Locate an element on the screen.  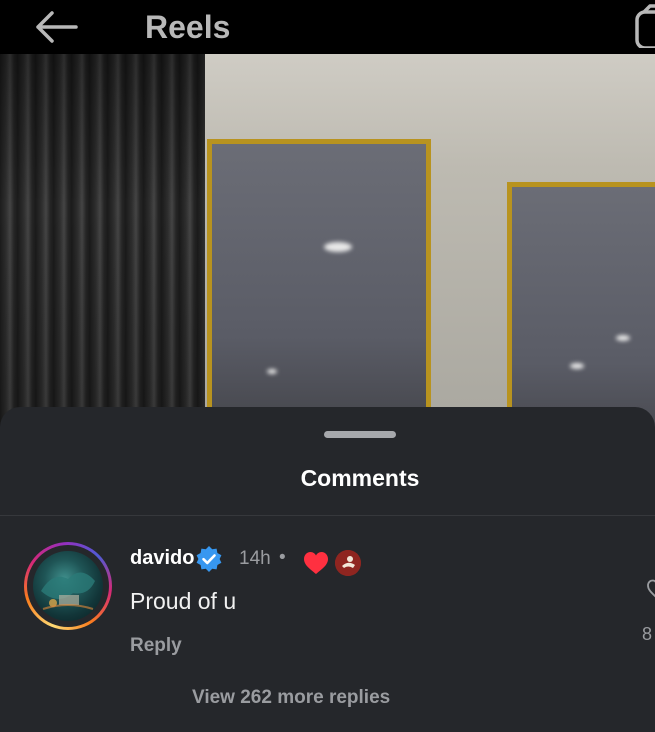
avatar-image is located at coordinates (68, 586).